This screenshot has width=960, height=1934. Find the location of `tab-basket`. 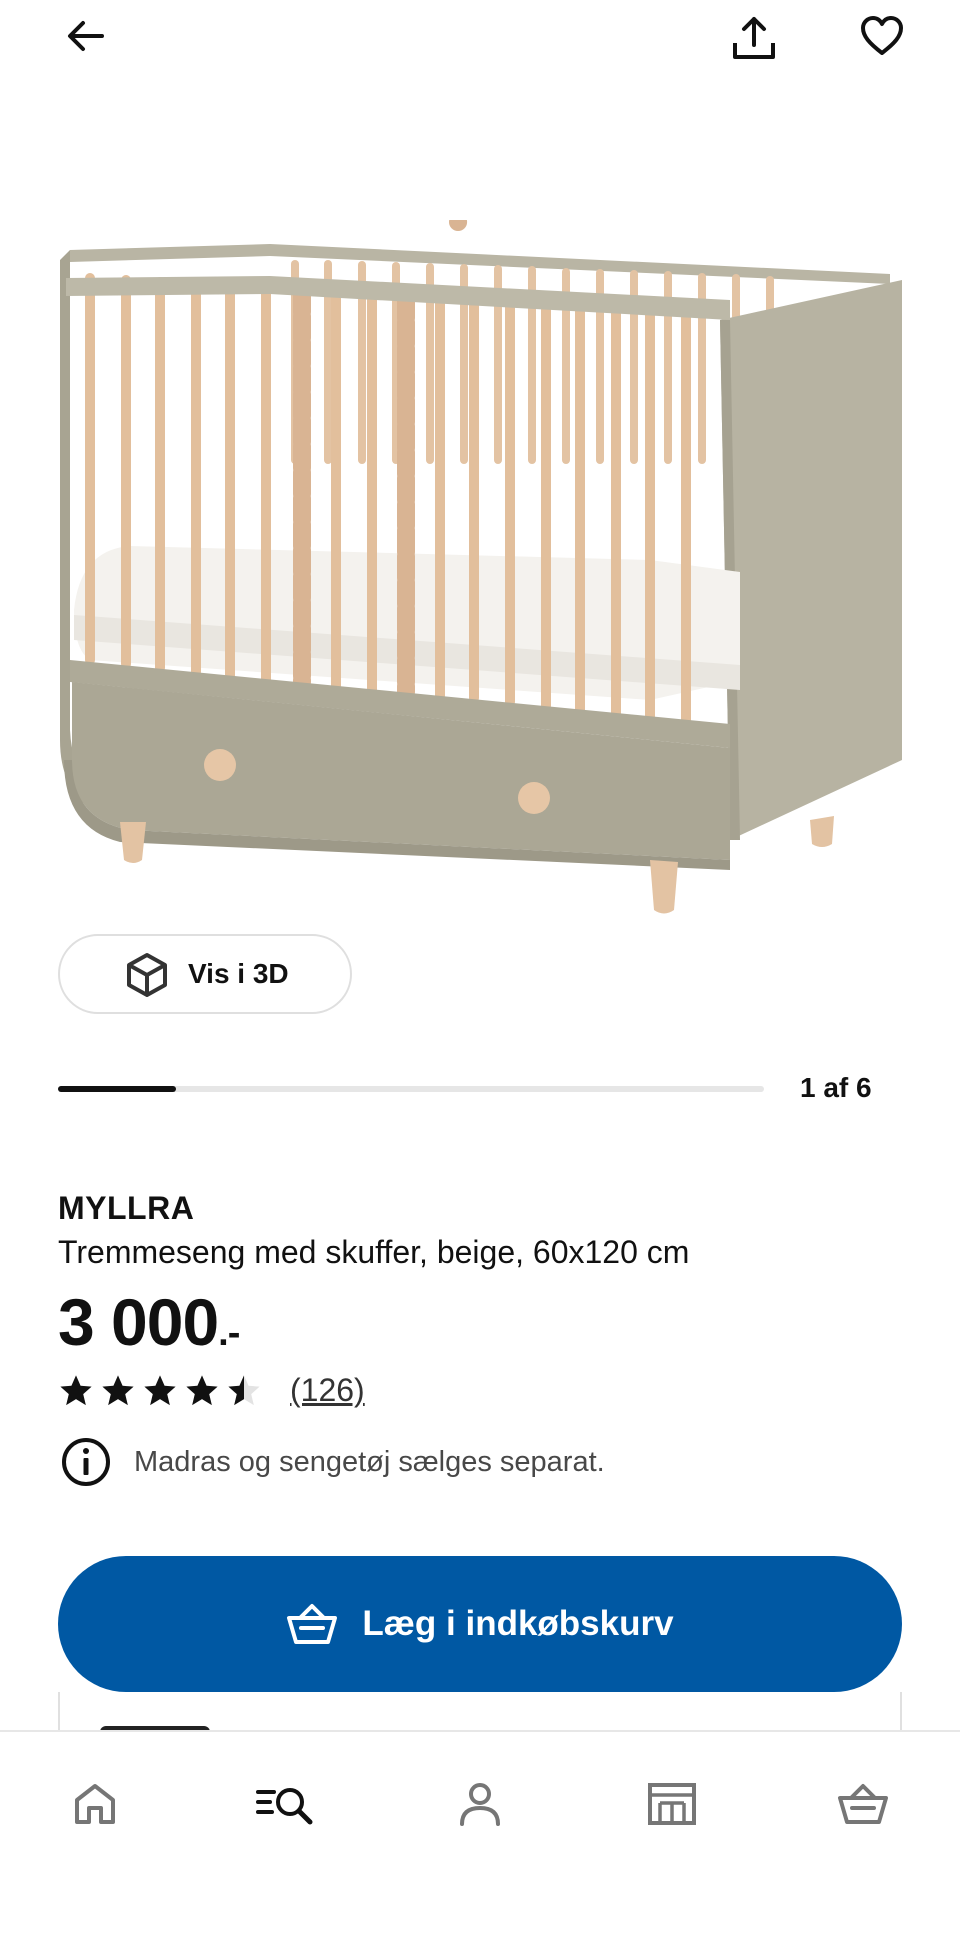

tab-basket is located at coordinates (863, 1804).